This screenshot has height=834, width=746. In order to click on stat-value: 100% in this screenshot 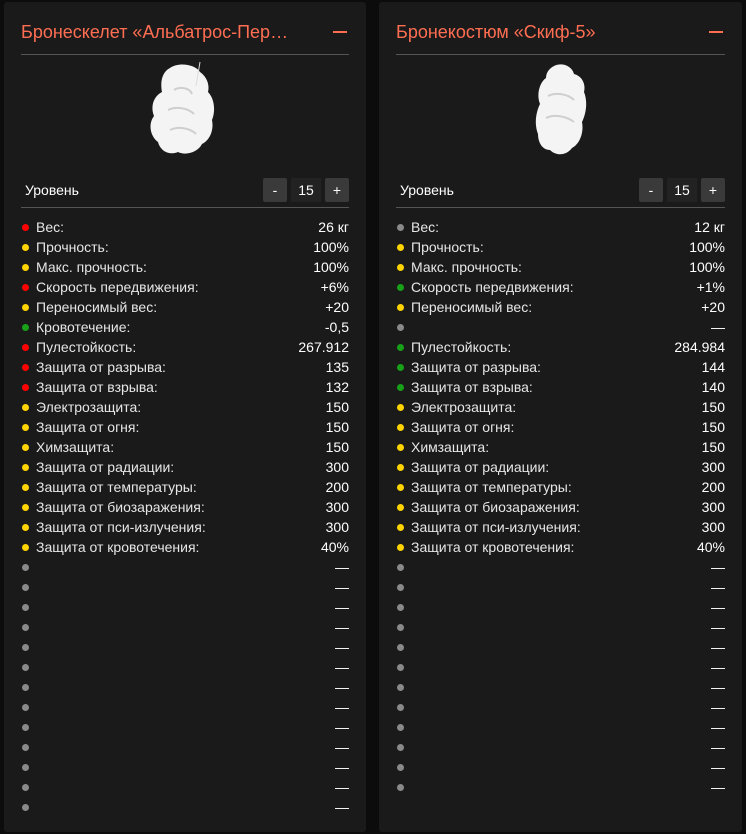, I will do `click(331, 267)`.